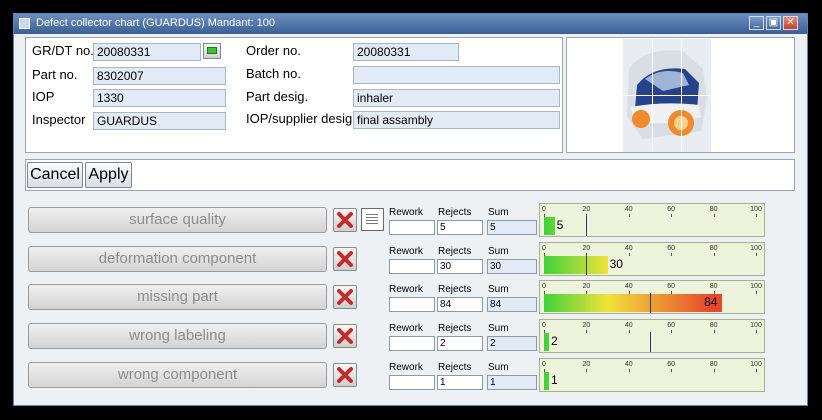 The height and width of the screenshot is (420, 822). Describe the element at coordinates (460, 343) in the screenshot. I see `rejects-input: 2` at that location.